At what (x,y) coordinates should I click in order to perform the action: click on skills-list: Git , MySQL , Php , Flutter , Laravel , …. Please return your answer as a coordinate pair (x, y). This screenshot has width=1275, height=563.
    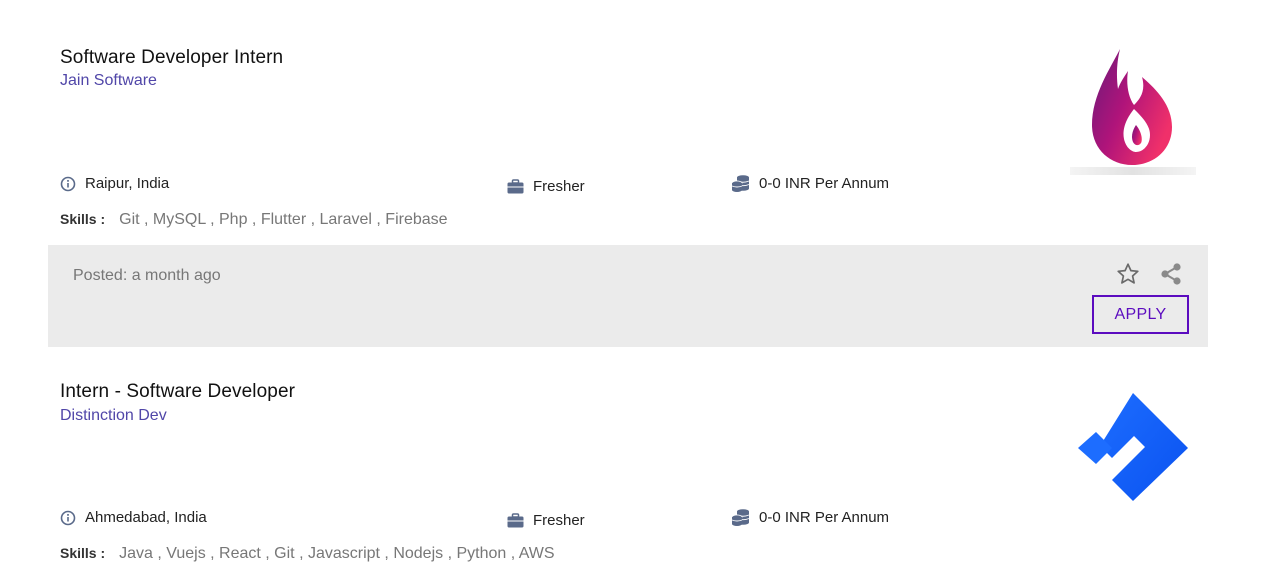
    Looking at the image, I should click on (283, 219).